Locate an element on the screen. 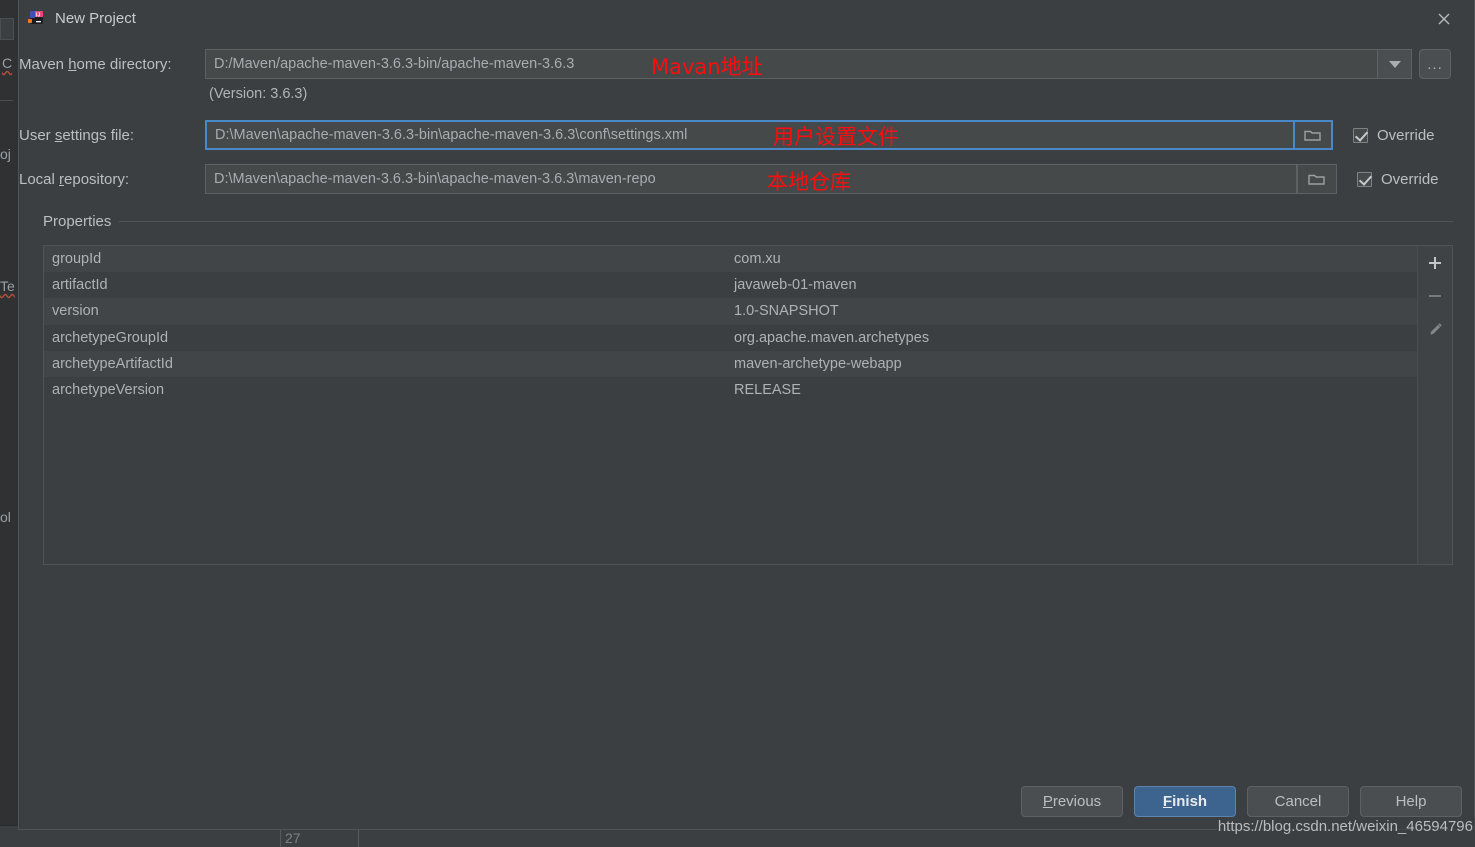 This screenshot has height=847, width=1475. bg-ghost-label-3: ol is located at coordinates (5, 517).